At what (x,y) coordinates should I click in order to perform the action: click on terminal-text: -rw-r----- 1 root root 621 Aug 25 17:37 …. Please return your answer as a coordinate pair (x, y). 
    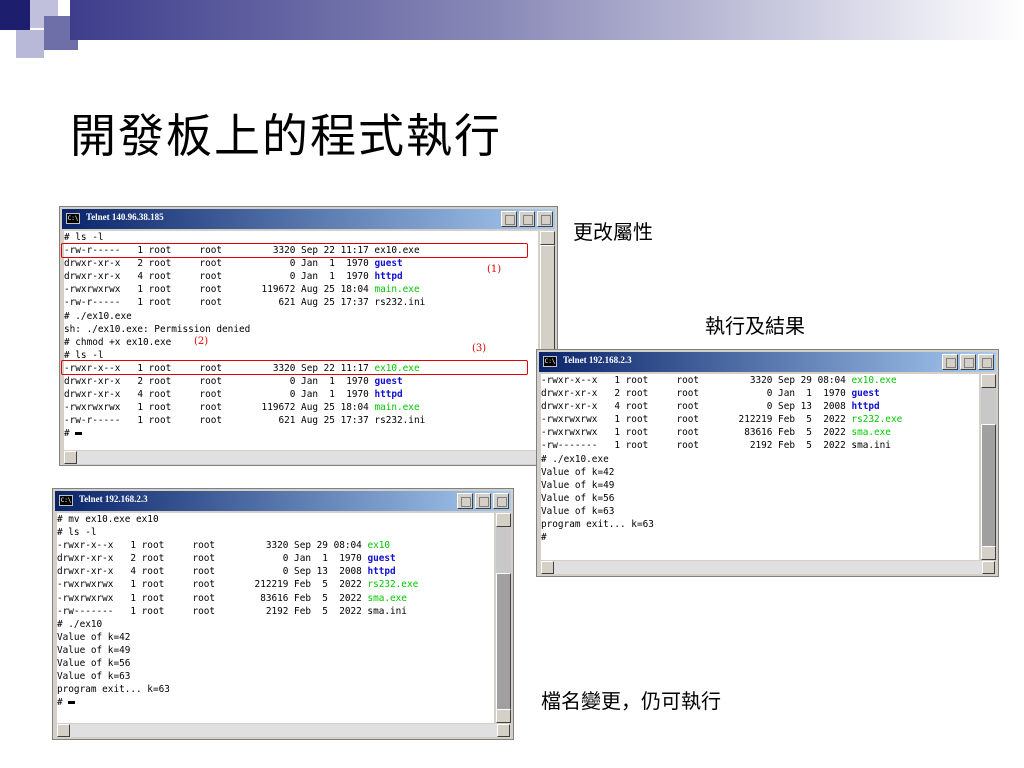
    Looking at the image, I should click on (245, 303).